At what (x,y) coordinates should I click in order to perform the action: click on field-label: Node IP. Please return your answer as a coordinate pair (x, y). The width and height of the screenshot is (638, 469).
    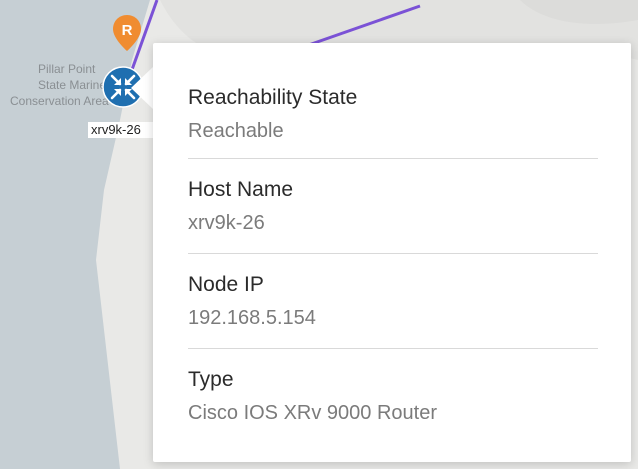
    Looking at the image, I should click on (226, 284).